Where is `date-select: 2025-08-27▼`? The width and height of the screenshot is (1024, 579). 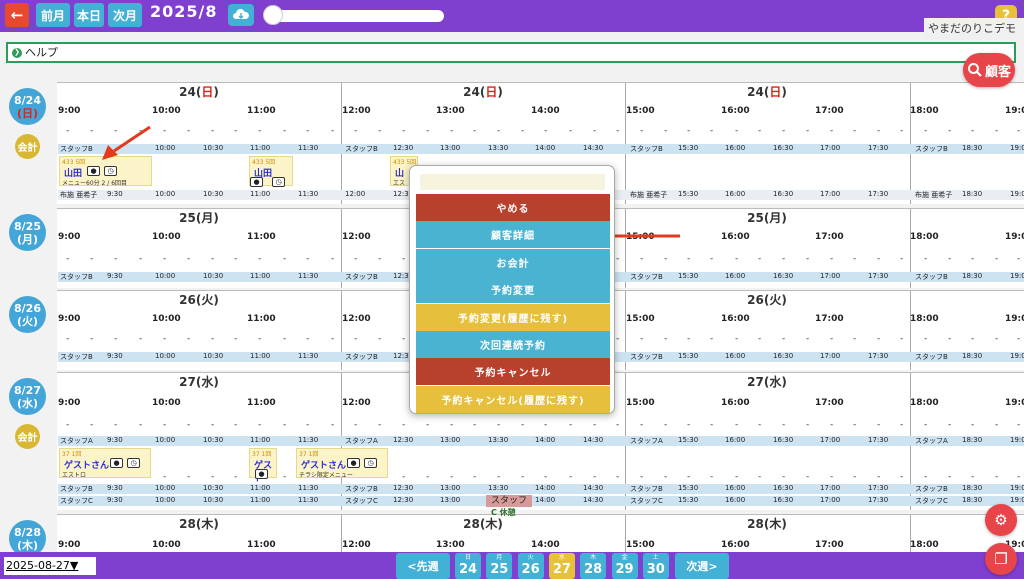 date-select: 2025-08-27▼ is located at coordinates (50, 566).